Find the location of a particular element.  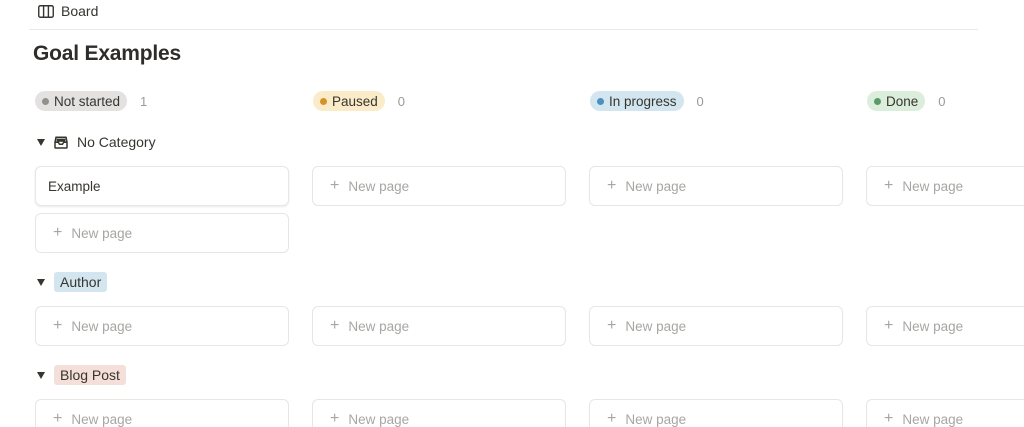

column-header-paused: Paused 0 is located at coordinates (359, 101).